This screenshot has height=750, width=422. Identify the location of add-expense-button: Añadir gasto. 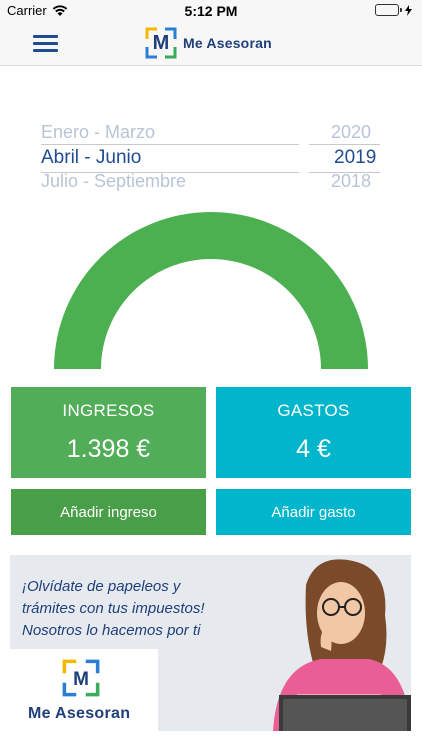
(313, 512).